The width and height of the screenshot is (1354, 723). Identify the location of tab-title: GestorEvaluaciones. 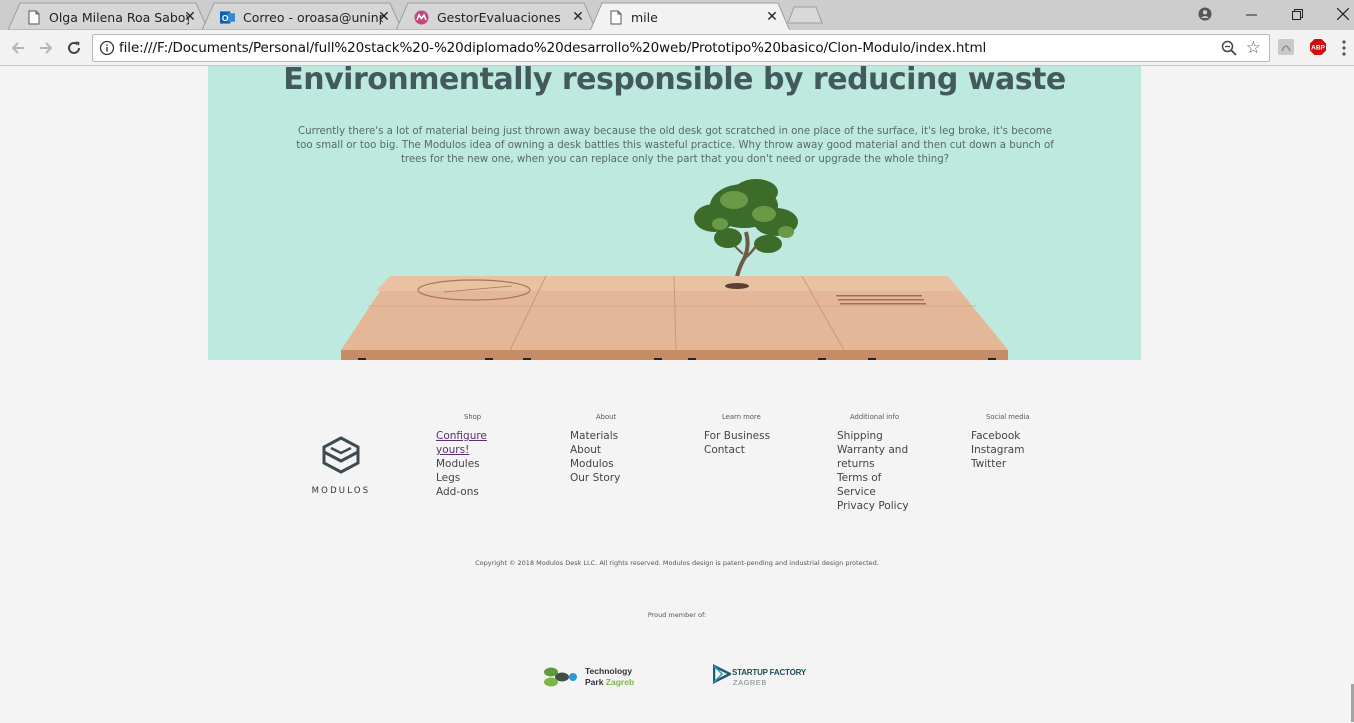
(499, 17).